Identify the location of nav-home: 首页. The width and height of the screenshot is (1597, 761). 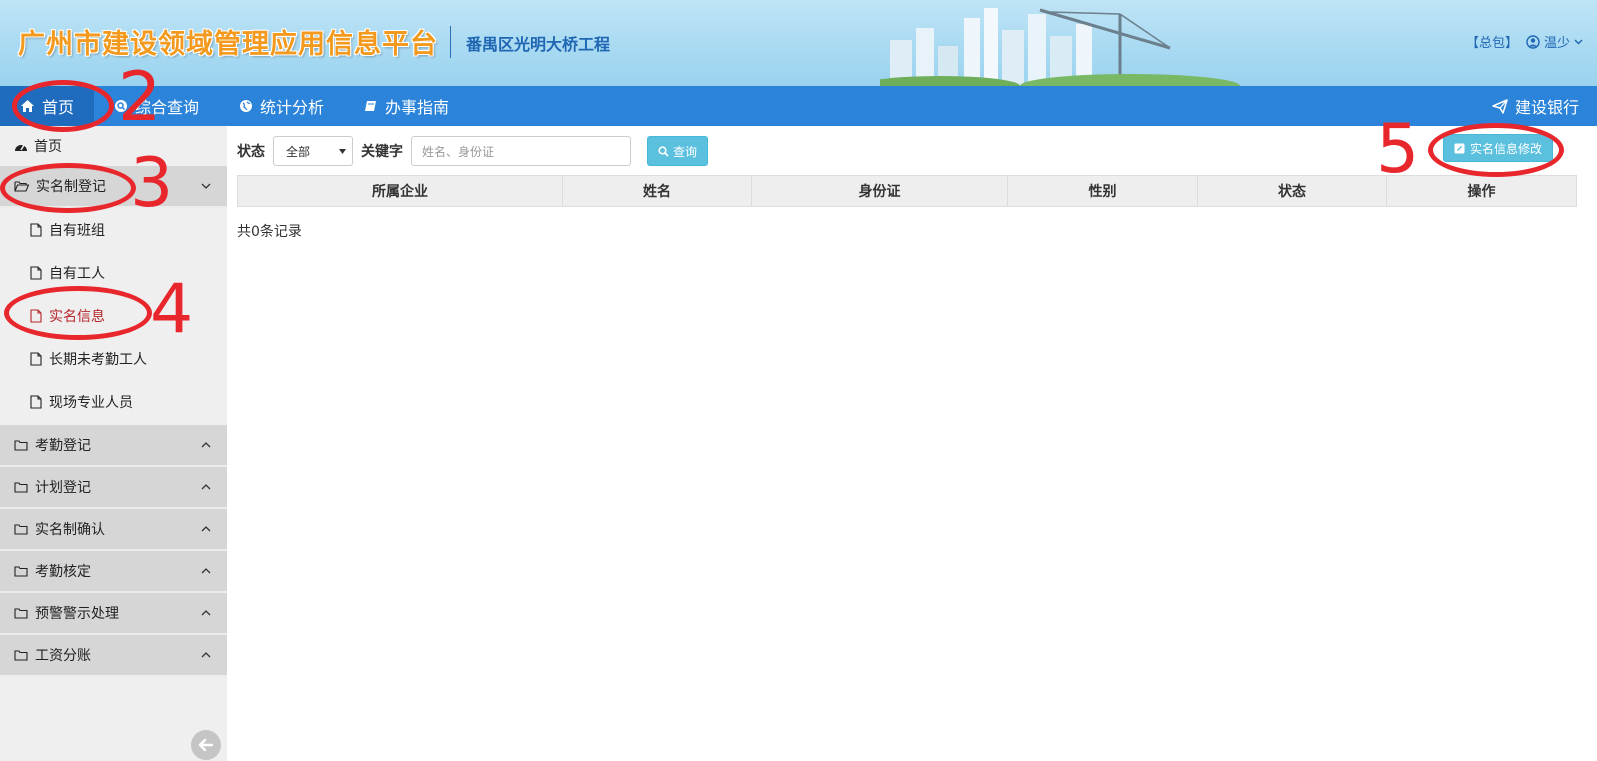
(47, 106).